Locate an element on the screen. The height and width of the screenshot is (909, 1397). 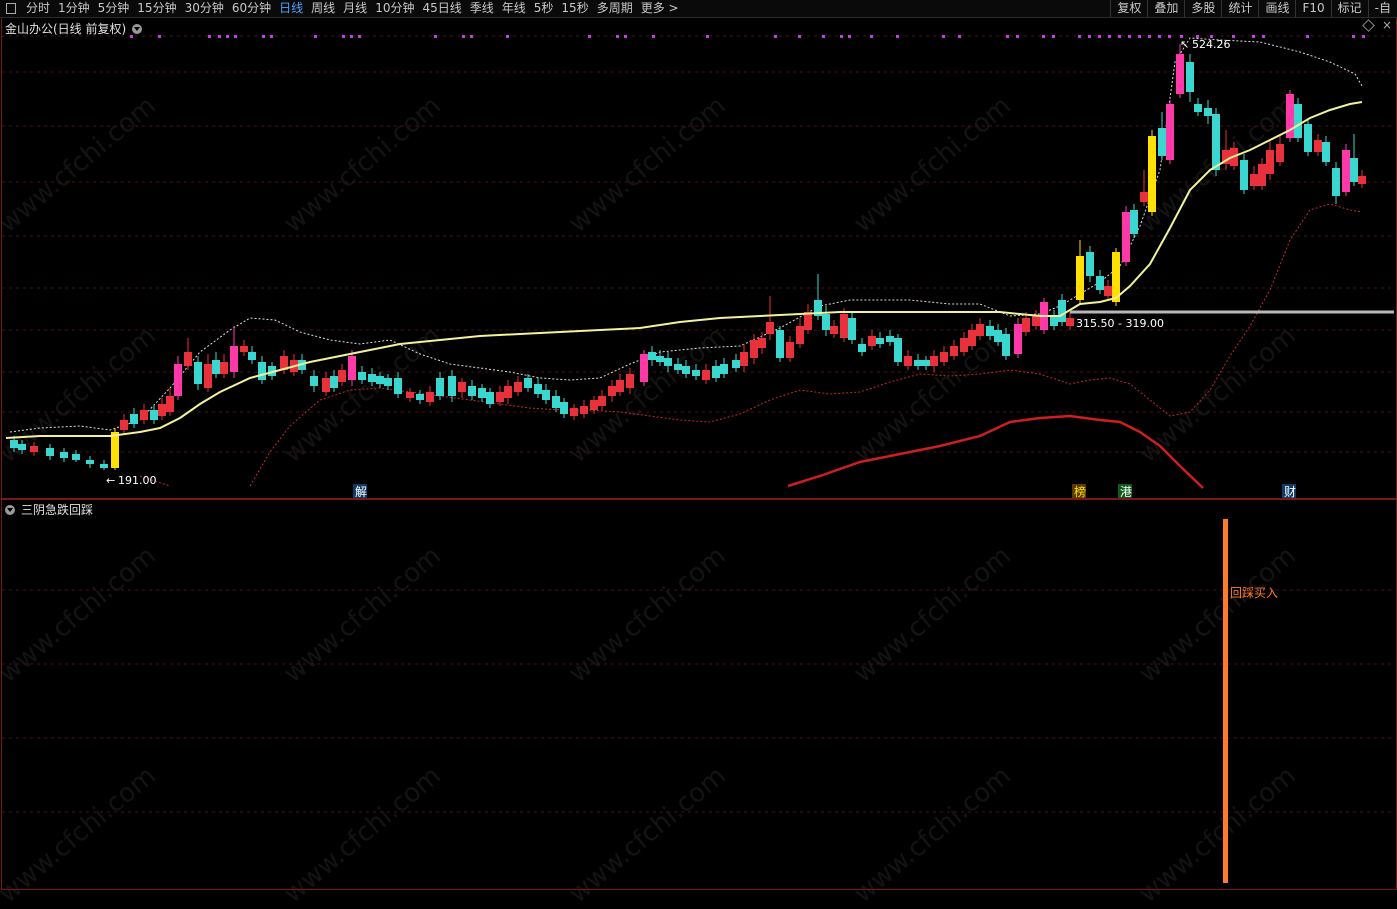
event-marker-rank: 榜 is located at coordinates (1079, 491).